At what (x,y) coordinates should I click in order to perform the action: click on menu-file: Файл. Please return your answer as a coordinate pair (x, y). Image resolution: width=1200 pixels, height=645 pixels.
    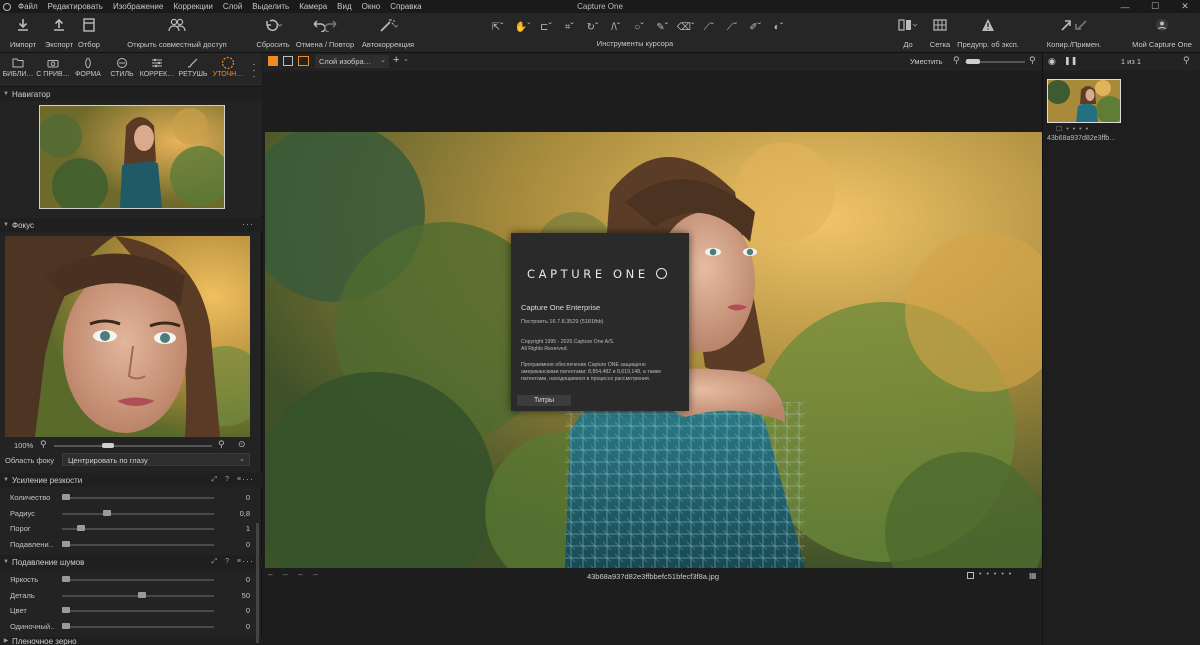
    Looking at the image, I should click on (28, 6).